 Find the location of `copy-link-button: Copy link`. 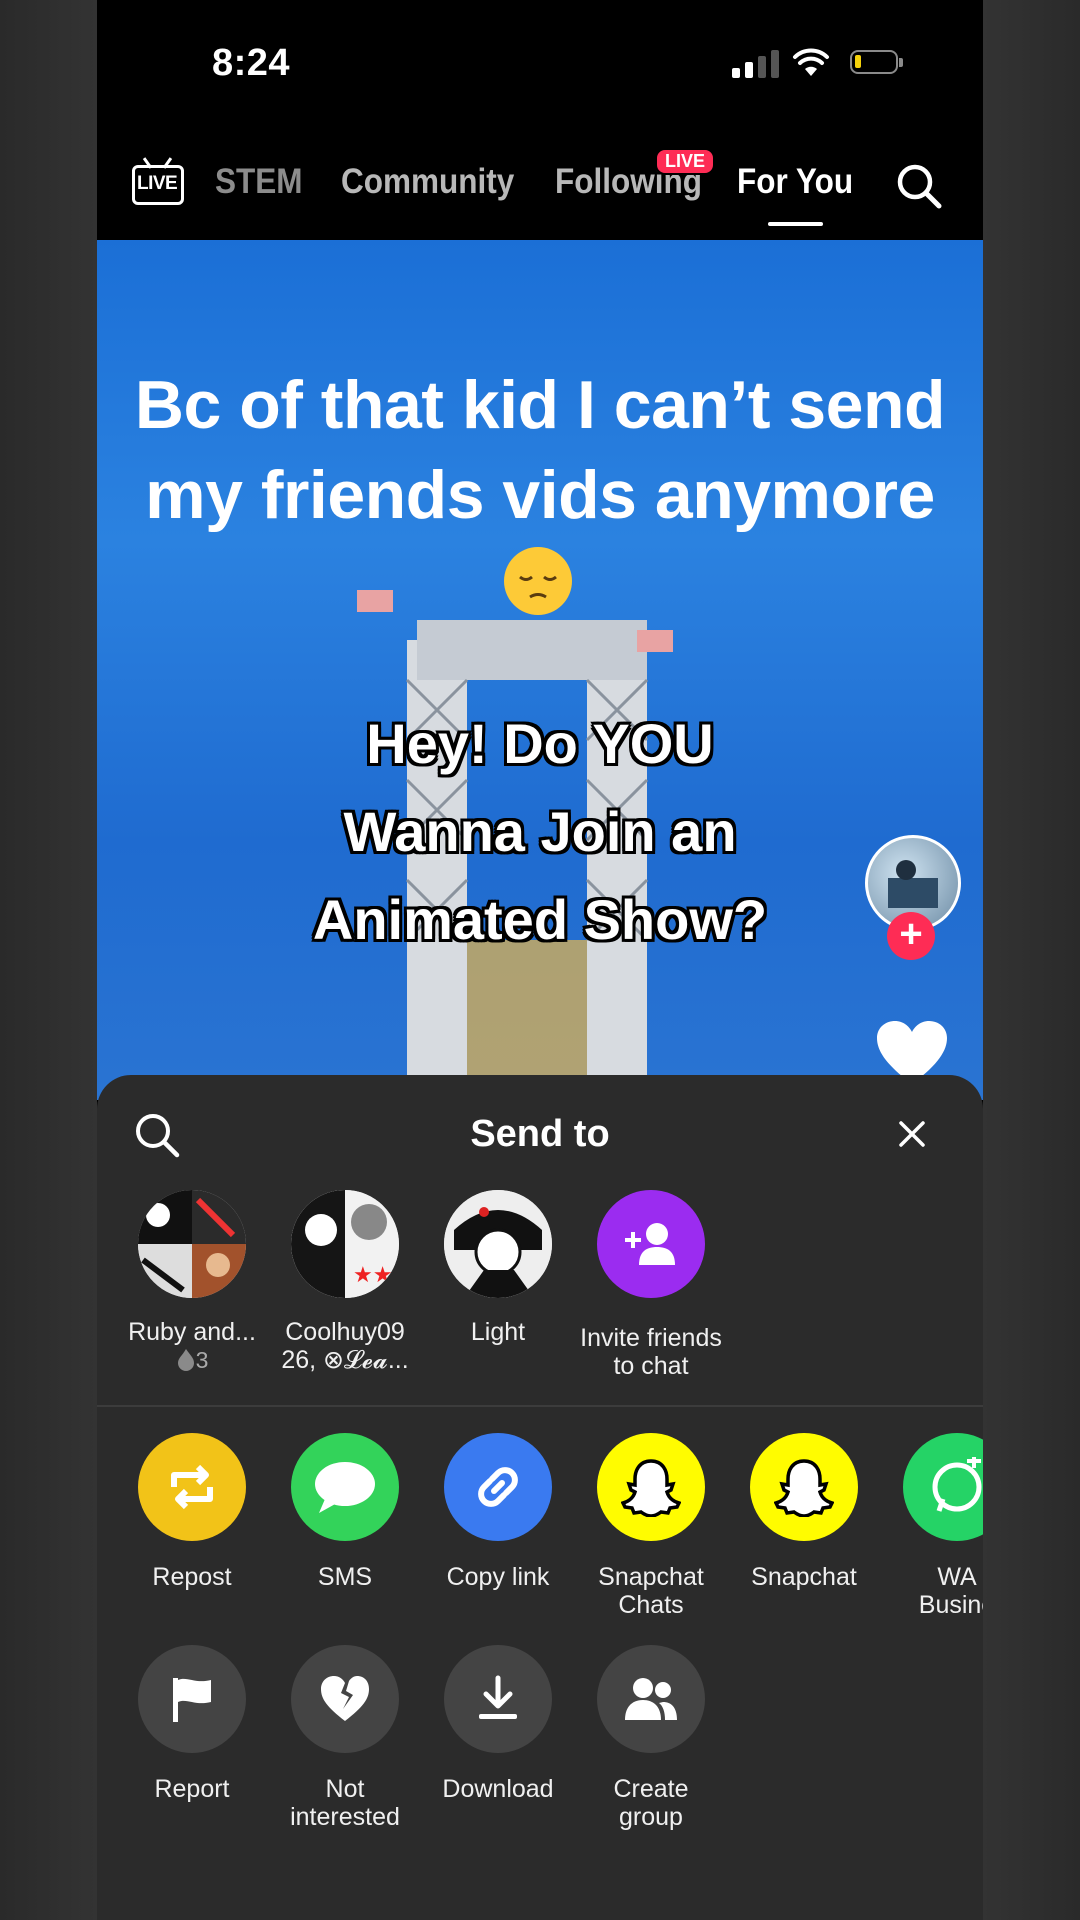

copy-link-button: Copy link is located at coordinates (498, 1512).